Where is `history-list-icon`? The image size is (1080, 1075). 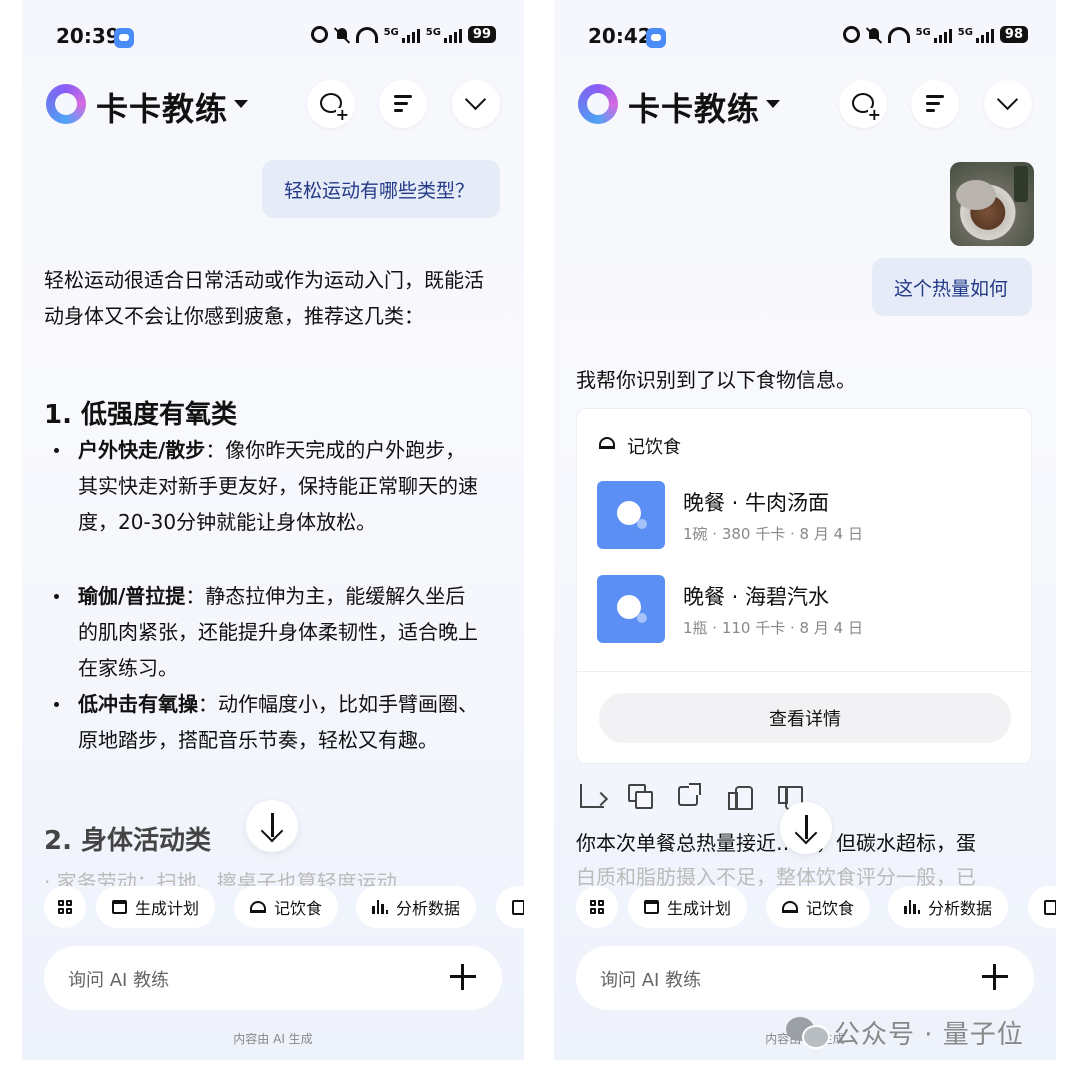 history-list-icon is located at coordinates (935, 104).